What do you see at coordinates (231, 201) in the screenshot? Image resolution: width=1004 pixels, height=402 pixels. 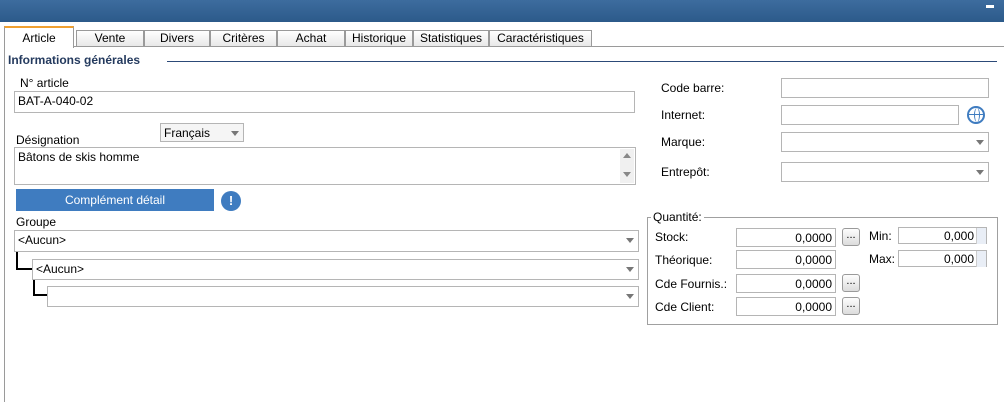 I see `info-icon: !` at bounding box center [231, 201].